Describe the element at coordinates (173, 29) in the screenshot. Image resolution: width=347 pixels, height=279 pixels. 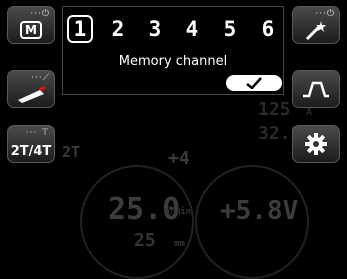
I see `channel-row: 1 2 3 4 5 6` at that location.